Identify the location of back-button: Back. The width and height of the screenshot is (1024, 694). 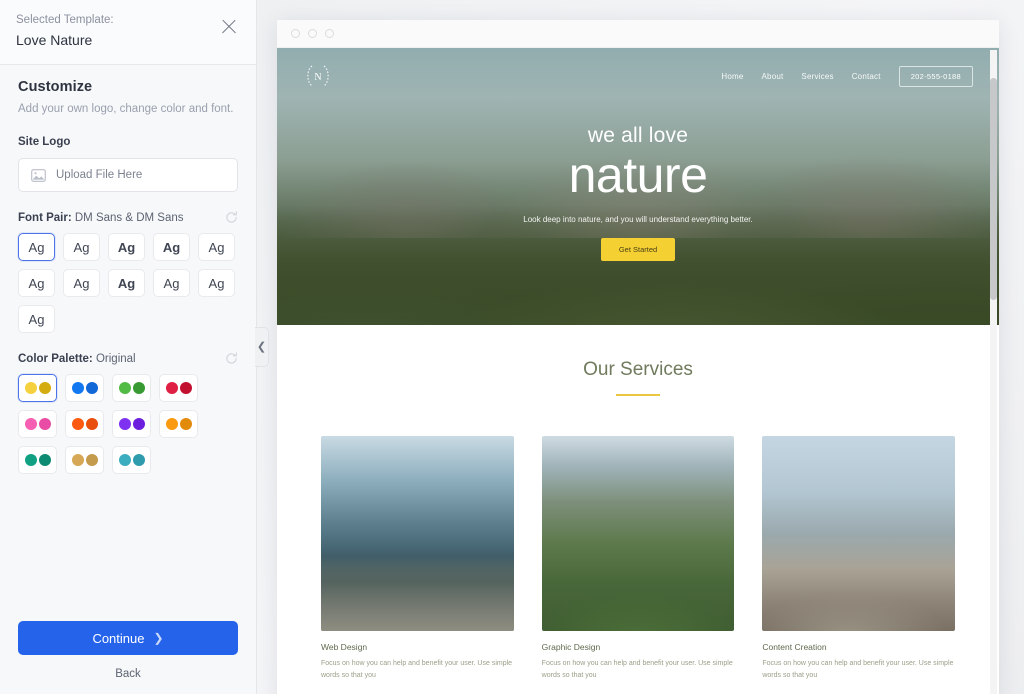
(128, 674).